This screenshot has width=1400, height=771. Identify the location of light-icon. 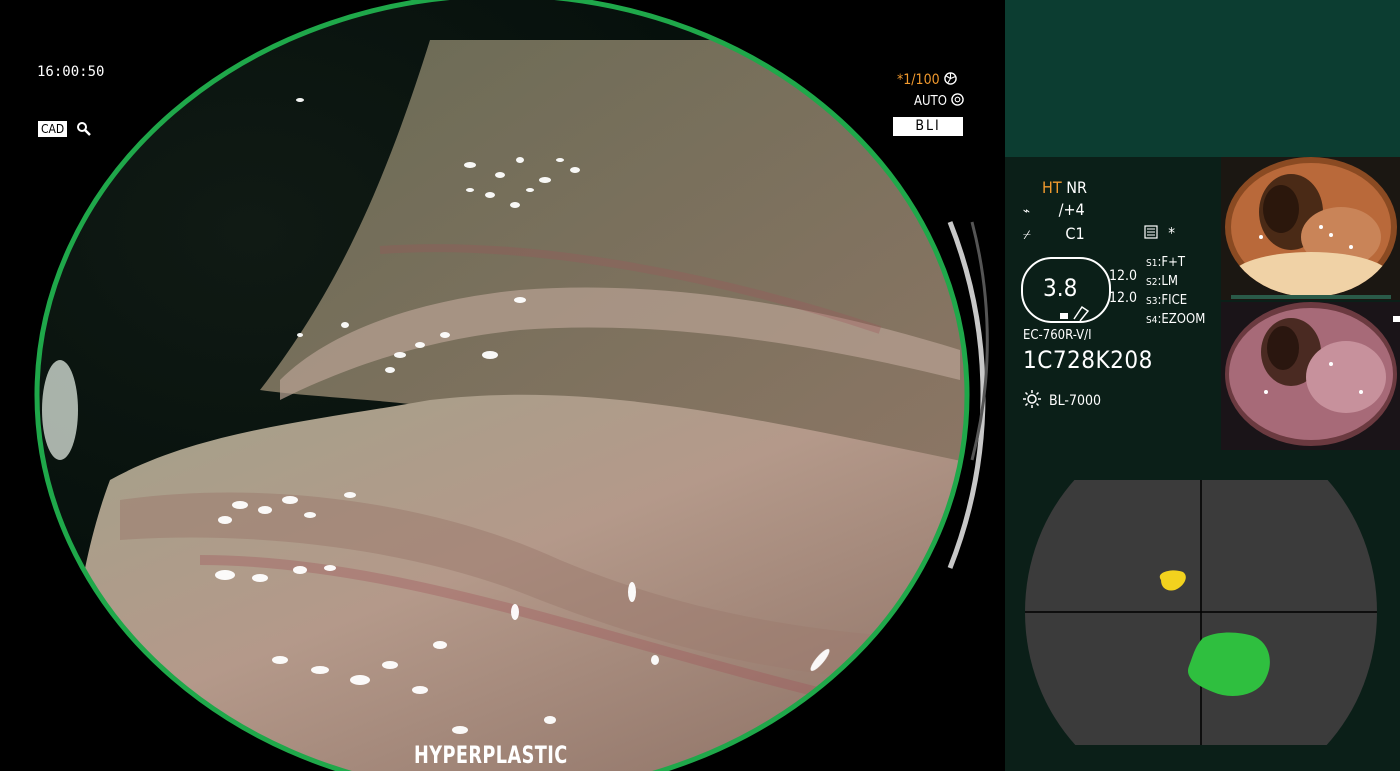
(1032, 399).